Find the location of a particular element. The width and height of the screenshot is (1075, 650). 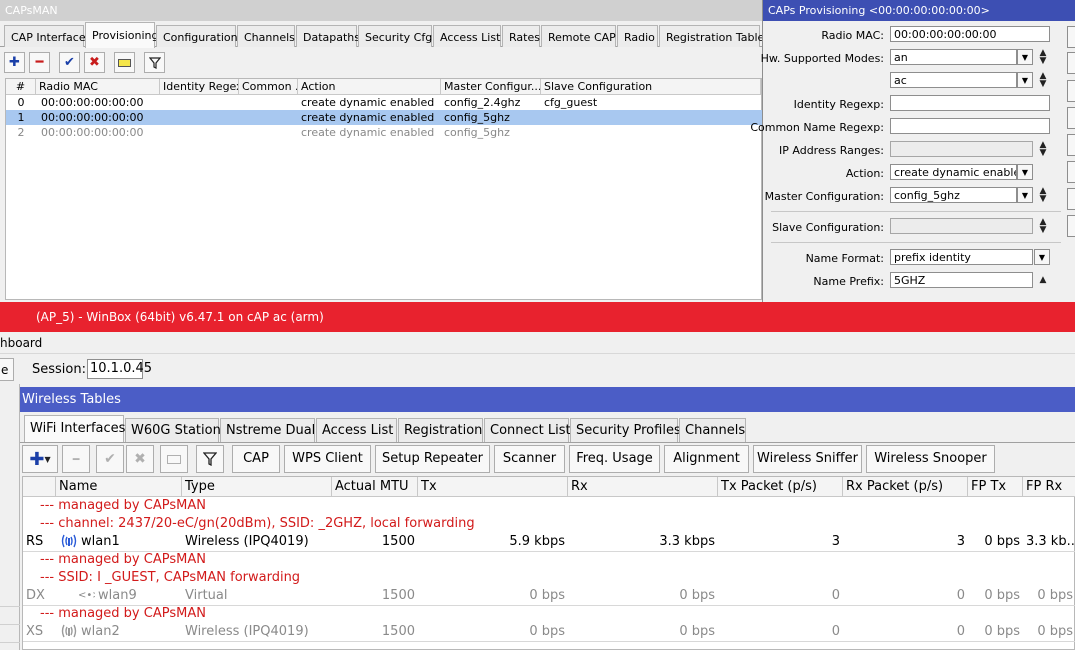

action-select: create dynamic enabled is located at coordinates (953, 172).